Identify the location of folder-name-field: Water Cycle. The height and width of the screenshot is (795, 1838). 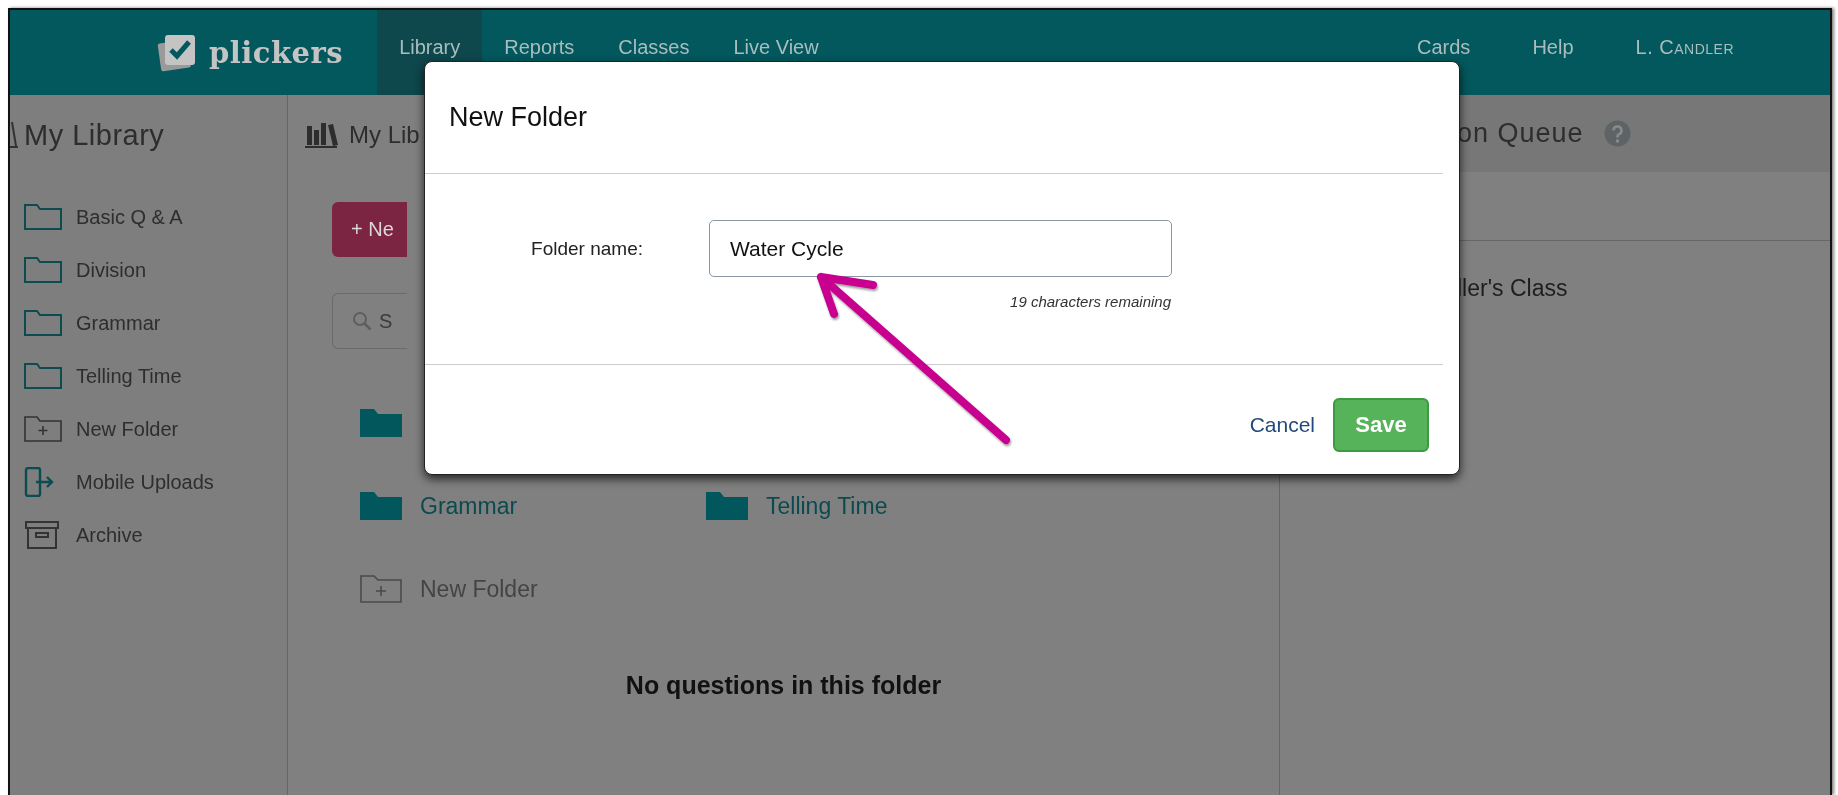
(940, 248).